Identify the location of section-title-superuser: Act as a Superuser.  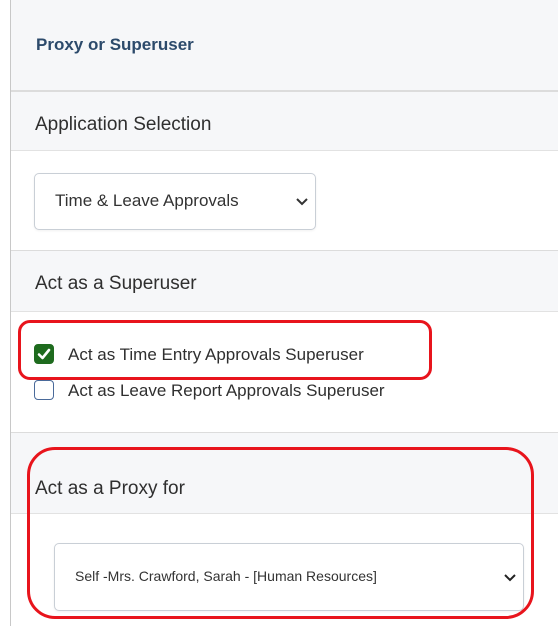
(116, 283).